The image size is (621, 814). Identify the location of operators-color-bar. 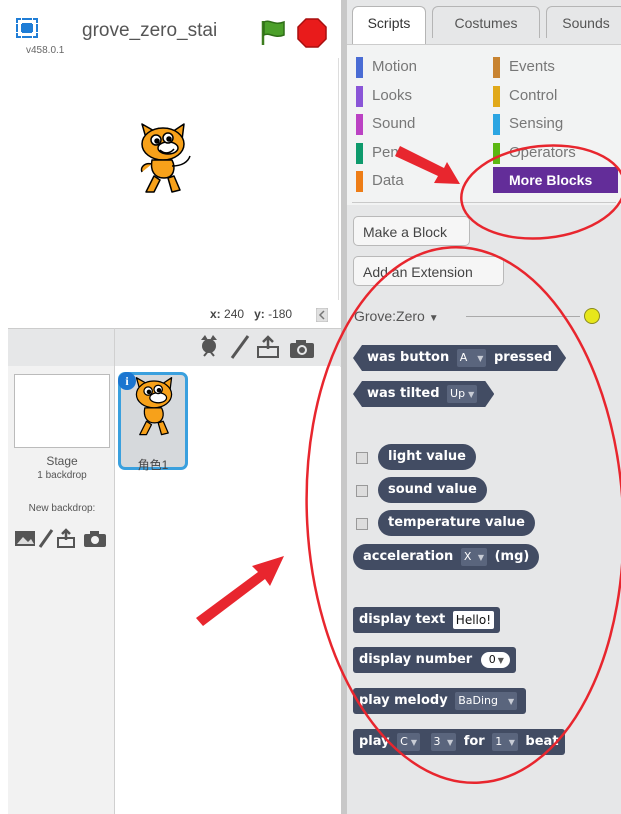
(496, 153).